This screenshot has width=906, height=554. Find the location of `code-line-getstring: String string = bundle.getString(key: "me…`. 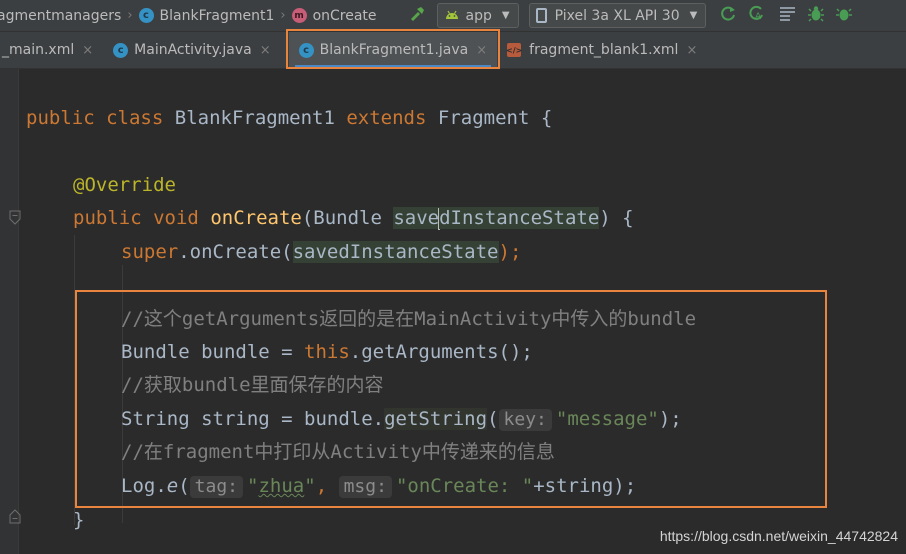

code-line-getstring: String string = bundle.getString(key: "me… is located at coordinates (401, 419).